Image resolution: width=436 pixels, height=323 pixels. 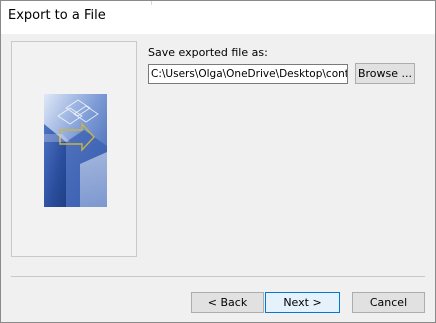 I want to click on export-wizard-graphic-icon, so click(x=75, y=150).